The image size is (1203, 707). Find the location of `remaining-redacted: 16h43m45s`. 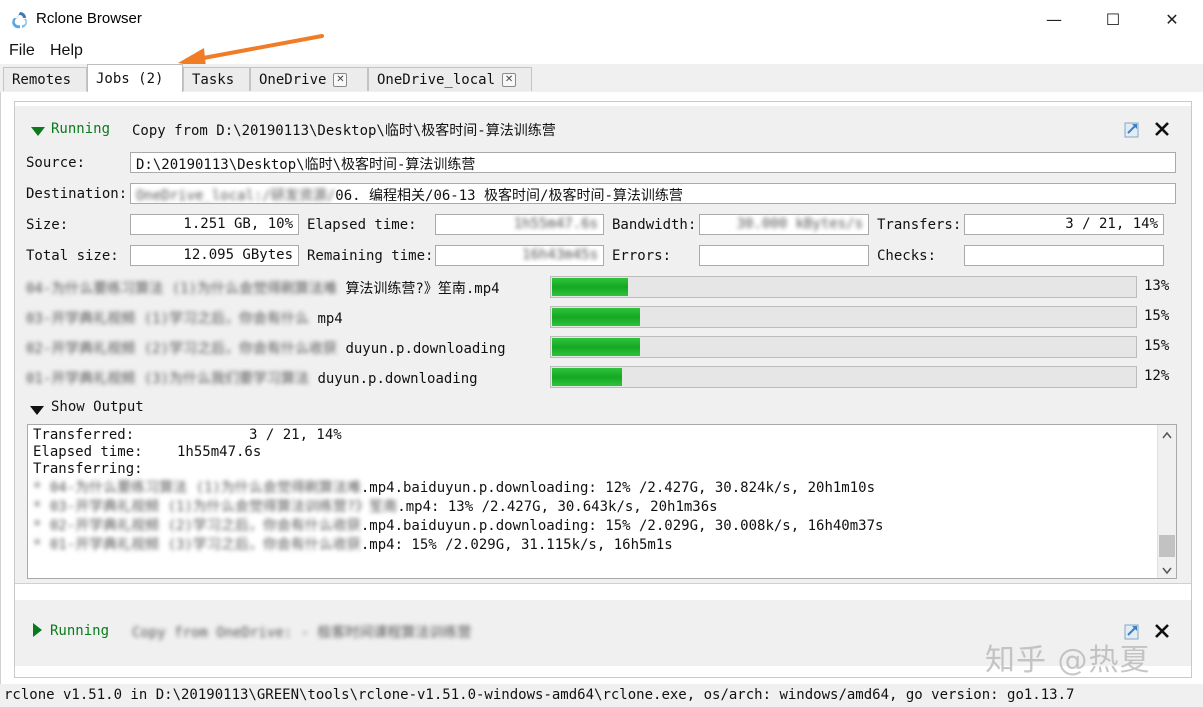

remaining-redacted: 16h43m45s is located at coordinates (560, 255).